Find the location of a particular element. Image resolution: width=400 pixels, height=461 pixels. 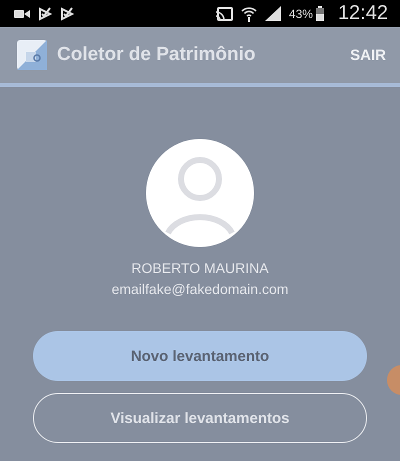

view-surveys-button: Visualizar levantamentos is located at coordinates (200, 418).